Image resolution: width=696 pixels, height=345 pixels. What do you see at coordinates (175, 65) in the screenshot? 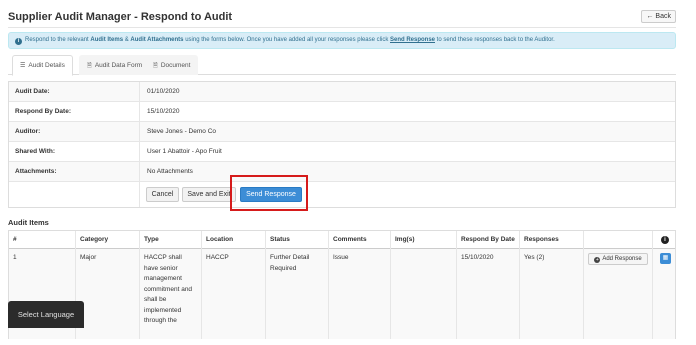
I see `tab-label: Document` at bounding box center [175, 65].